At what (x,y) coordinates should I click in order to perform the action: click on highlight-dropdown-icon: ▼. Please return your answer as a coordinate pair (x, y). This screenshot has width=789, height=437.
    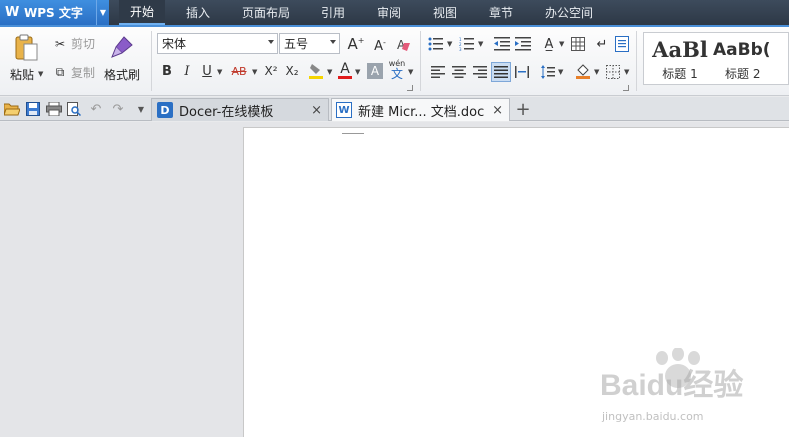
    Looking at the image, I should click on (329, 72).